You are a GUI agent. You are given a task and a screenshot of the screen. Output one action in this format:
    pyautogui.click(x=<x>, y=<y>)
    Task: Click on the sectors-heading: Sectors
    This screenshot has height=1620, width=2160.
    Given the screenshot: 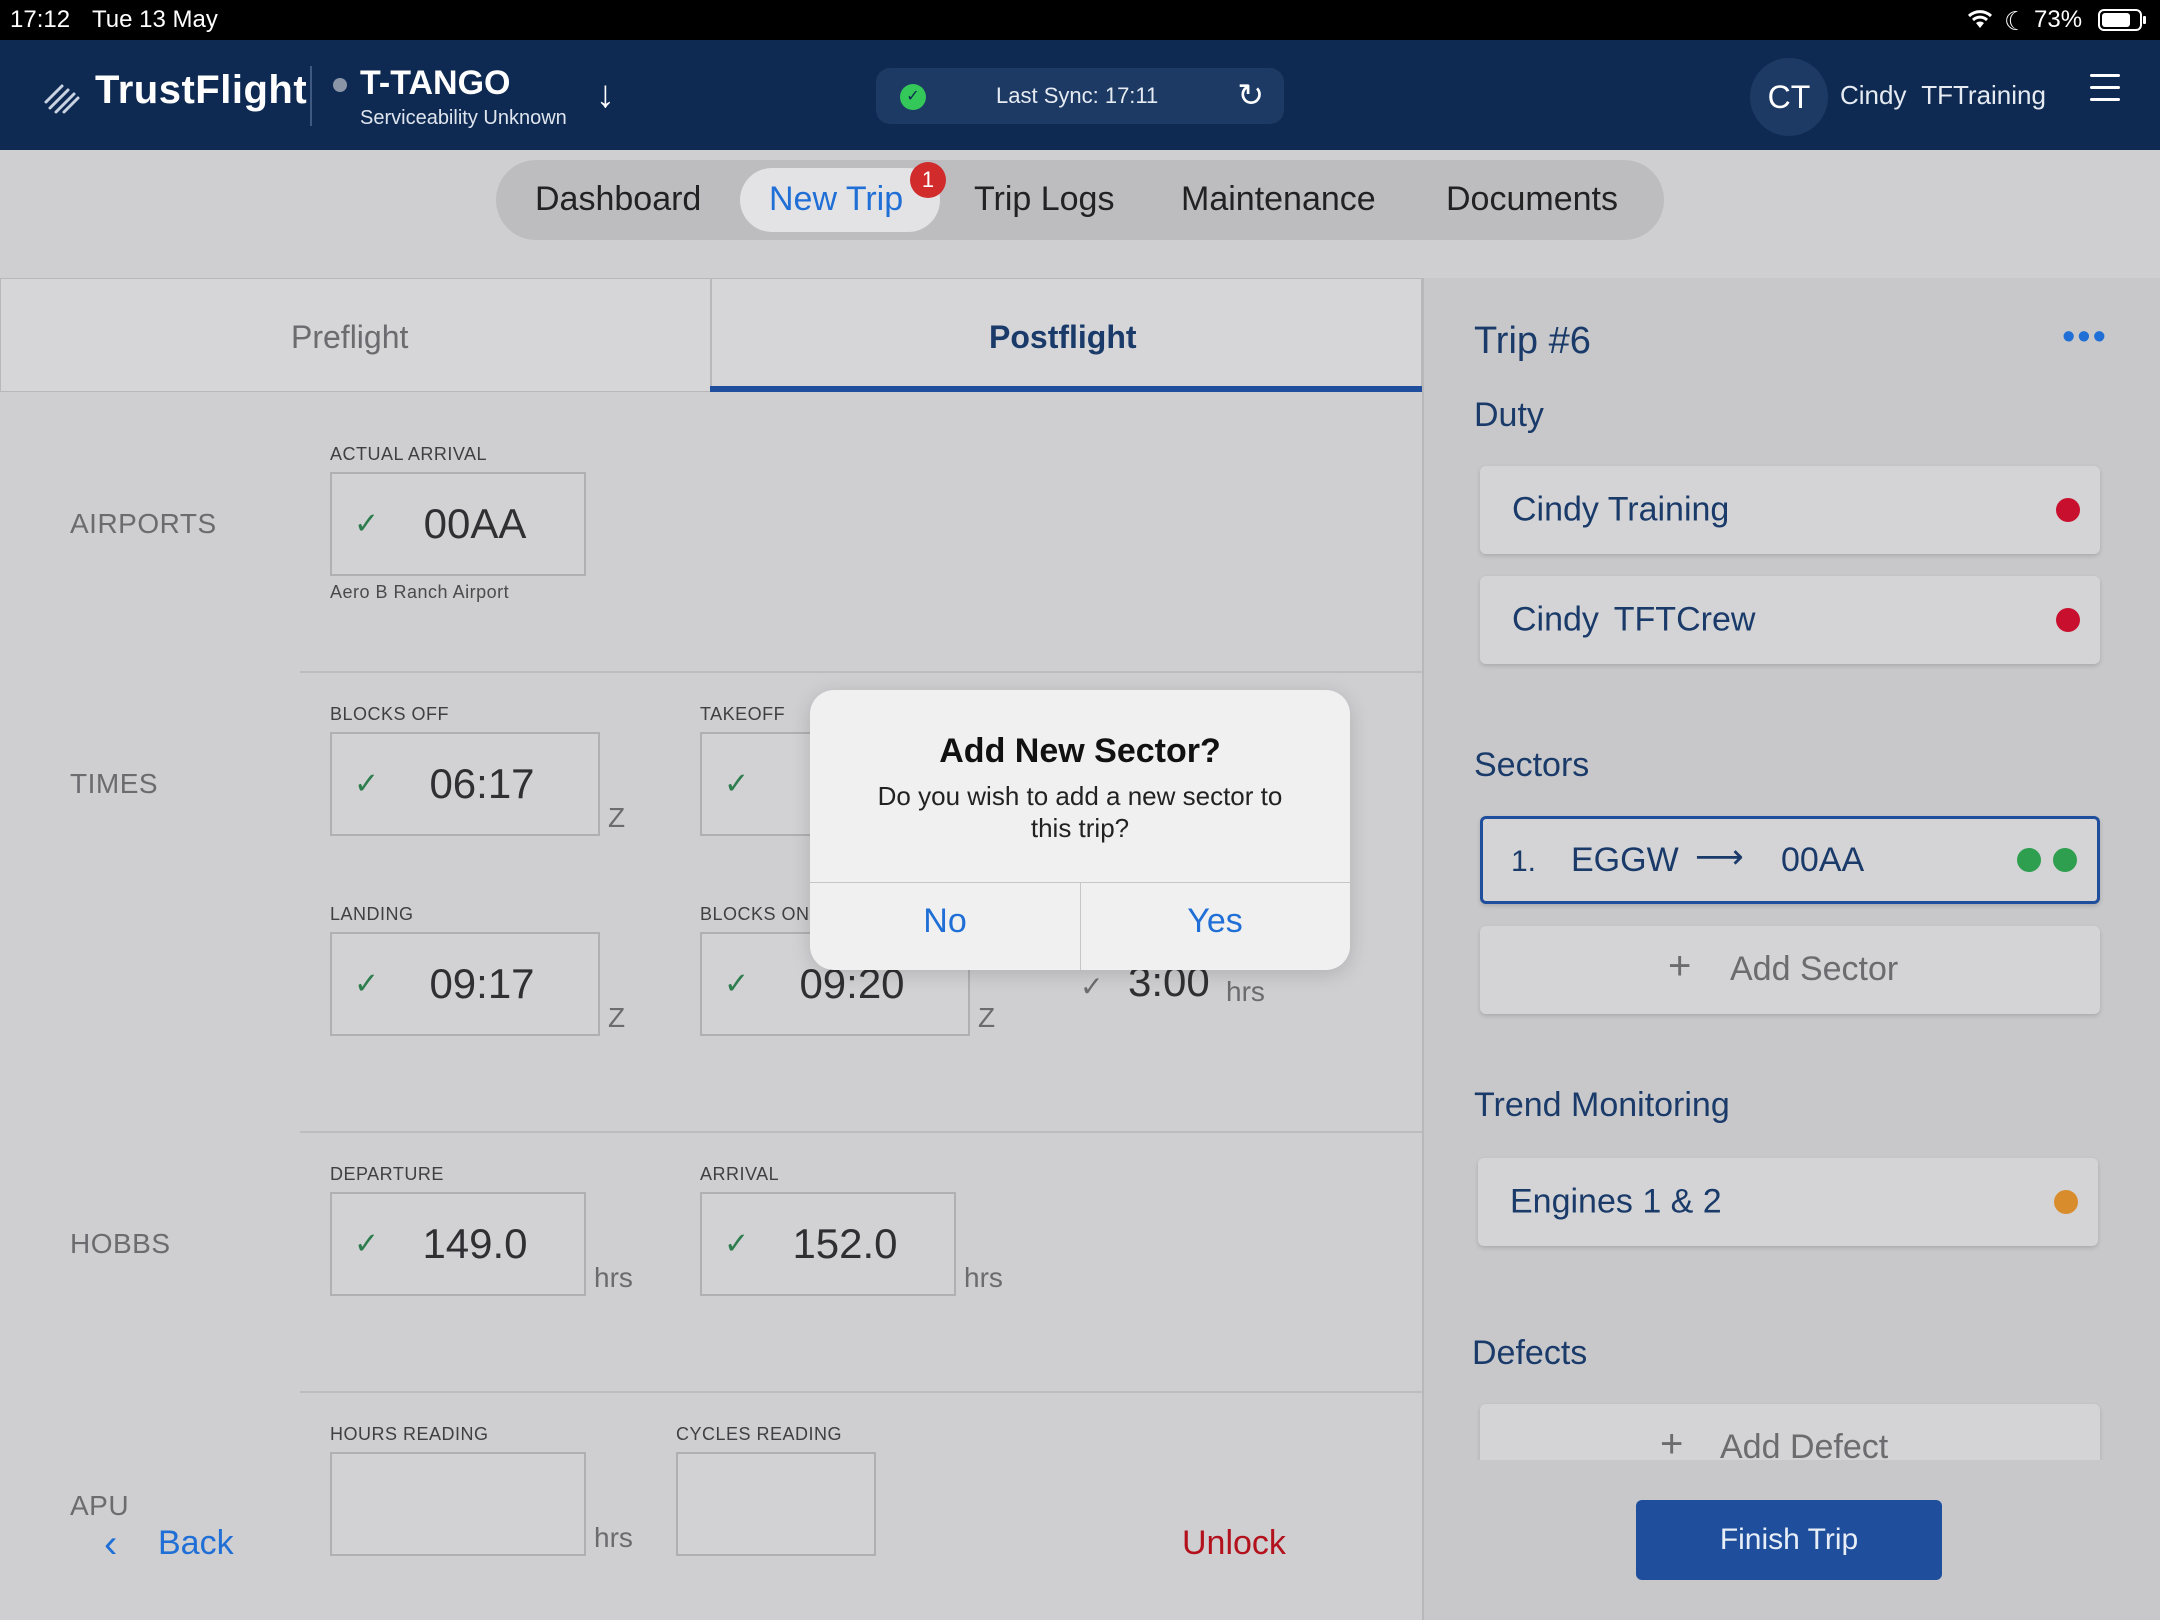 What is the action you would take?
    pyautogui.click(x=1532, y=765)
    